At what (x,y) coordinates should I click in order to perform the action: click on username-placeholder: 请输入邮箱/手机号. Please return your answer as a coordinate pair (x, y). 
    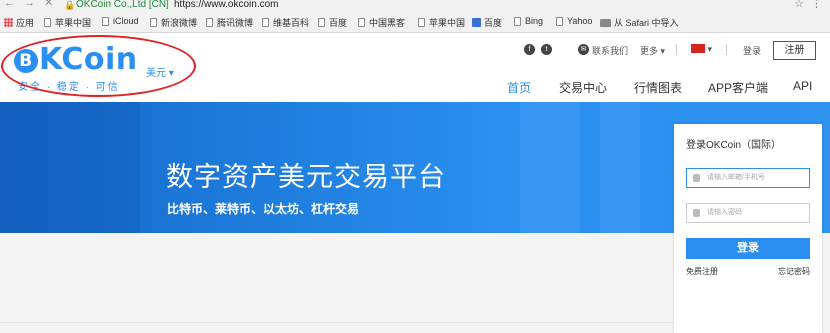
    Looking at the image, I should click on (736, 177).